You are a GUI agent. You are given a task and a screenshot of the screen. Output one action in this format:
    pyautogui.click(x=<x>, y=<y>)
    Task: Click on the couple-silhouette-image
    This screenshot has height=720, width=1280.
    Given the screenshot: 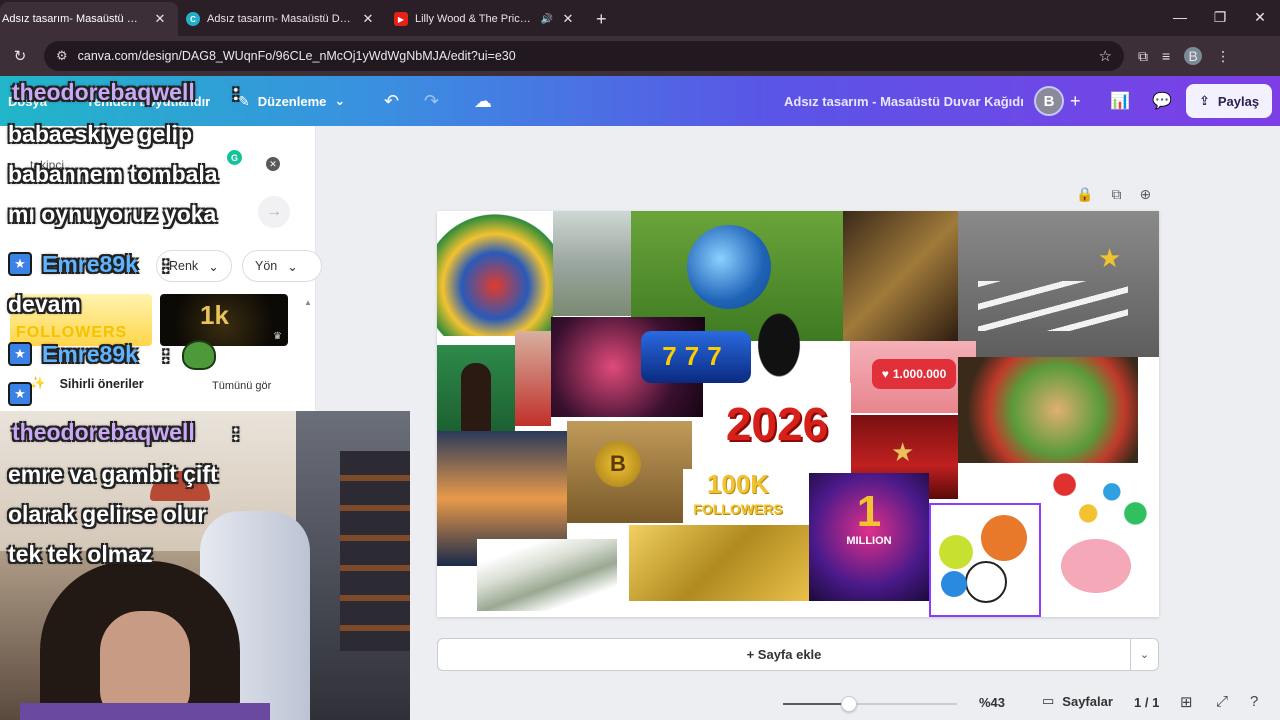 What is the action you would take?
    pyautogui.click(x=779, y=336)
    